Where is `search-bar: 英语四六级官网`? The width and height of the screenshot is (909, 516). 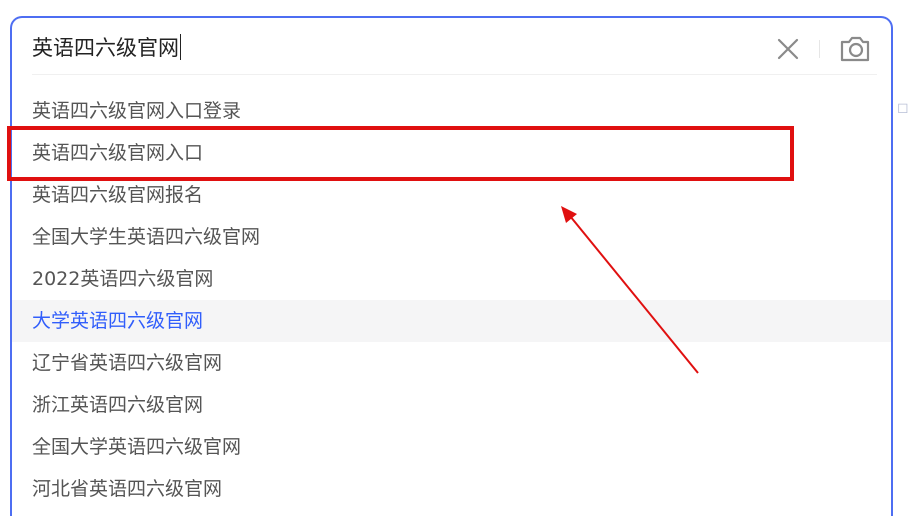
search-bar: 英语四六级官网 is located at coordinates (451, 47).